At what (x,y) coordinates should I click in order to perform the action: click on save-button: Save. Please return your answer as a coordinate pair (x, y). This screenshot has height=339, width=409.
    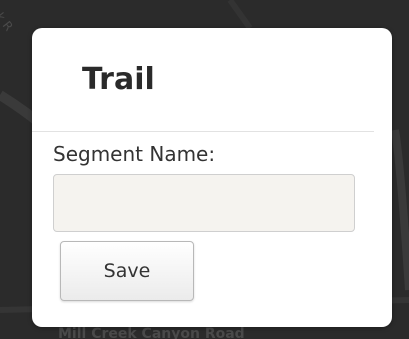
    Looking at the image, I should click on (127, 271).